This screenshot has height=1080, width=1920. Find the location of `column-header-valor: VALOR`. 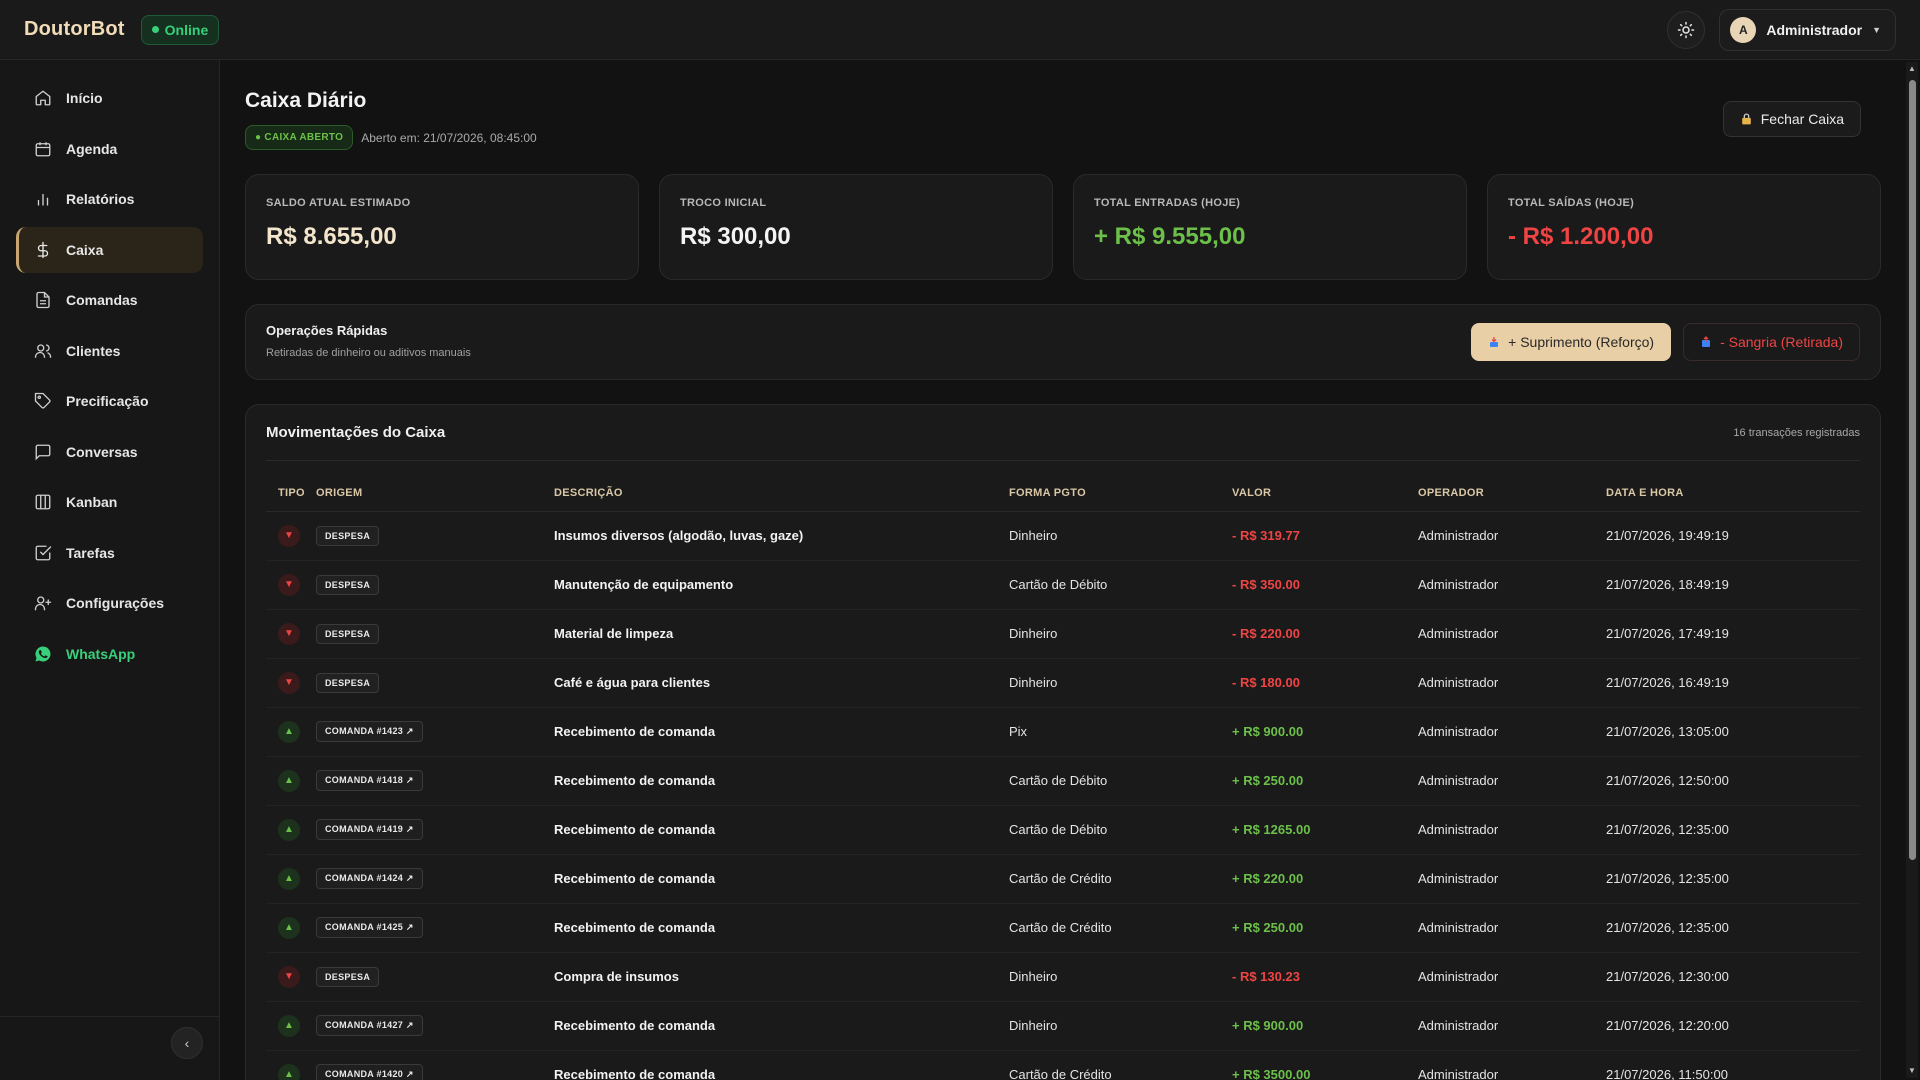

column-header-valor: VALOR is located at coordinates (1325, 493).